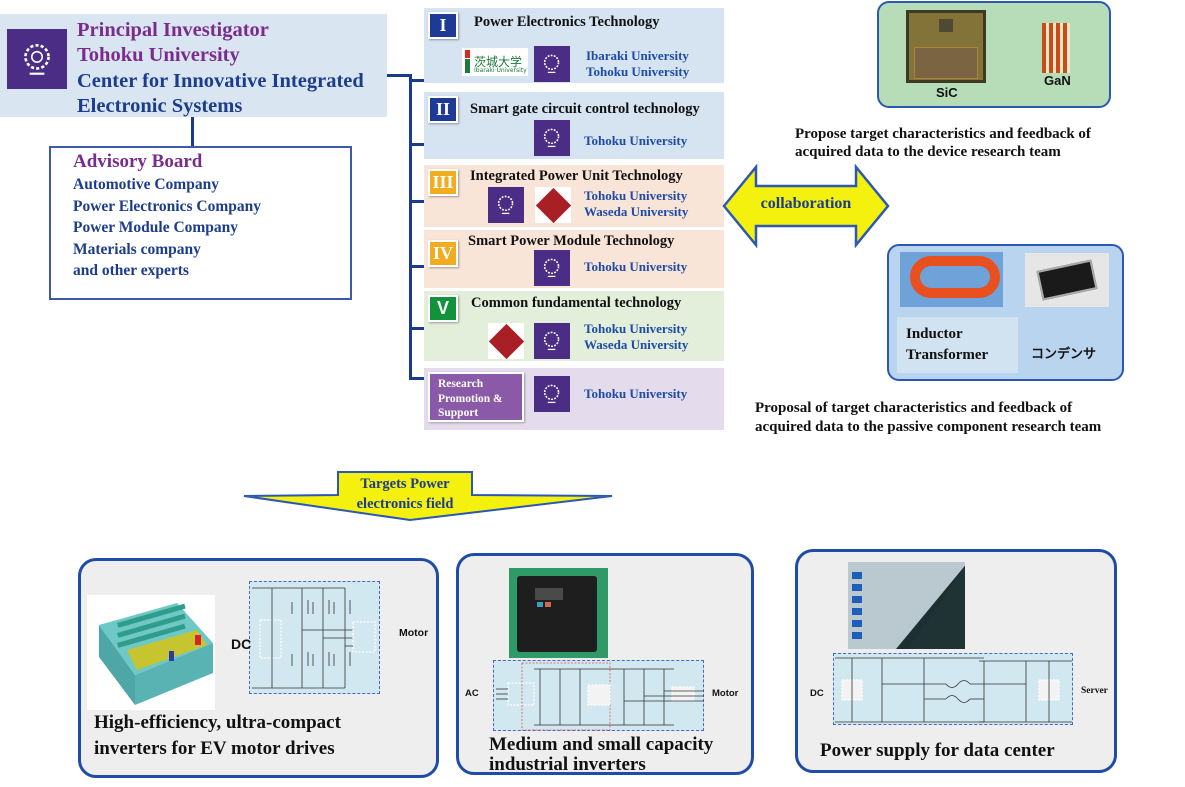  Describe the element at coordinates (637, 55) in the screenshot. I see `university-name: Ibaraki University` at that location.